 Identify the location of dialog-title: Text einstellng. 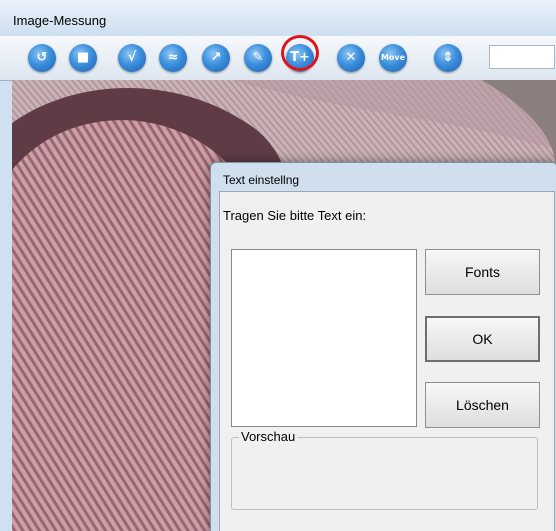
(261, 180).